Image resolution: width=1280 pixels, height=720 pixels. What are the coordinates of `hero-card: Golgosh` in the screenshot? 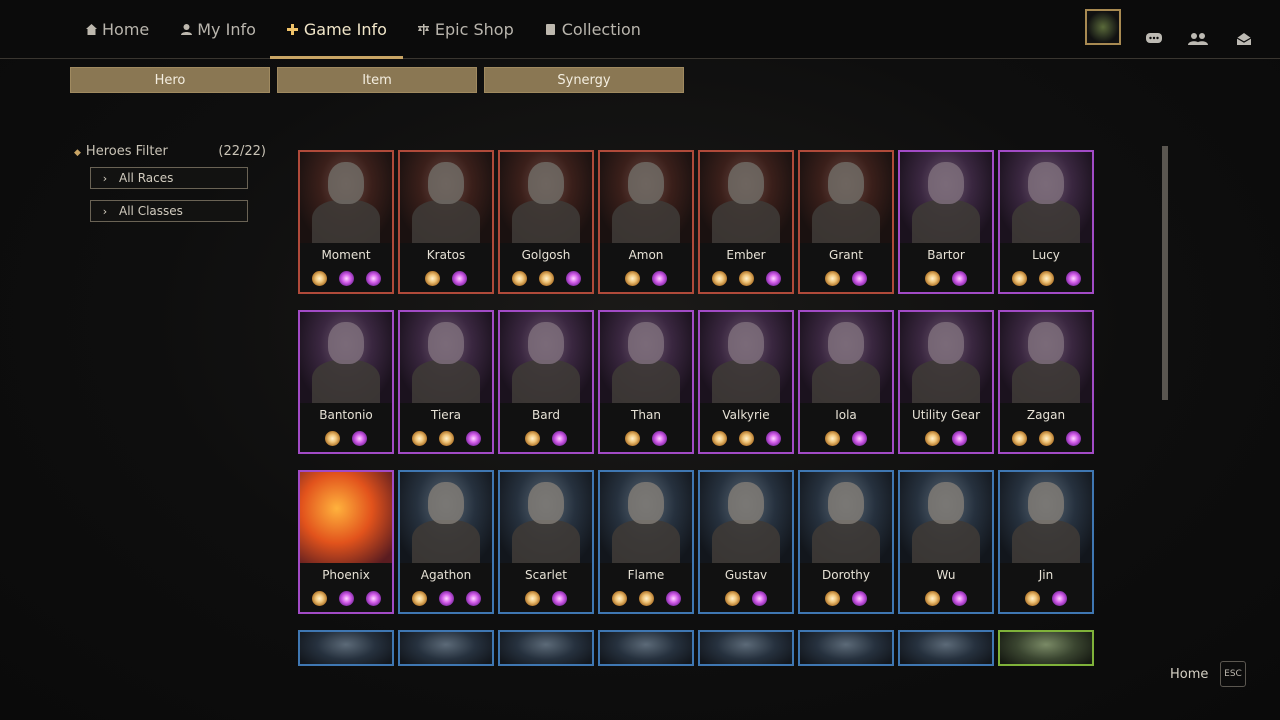 It's located at (546, 222).